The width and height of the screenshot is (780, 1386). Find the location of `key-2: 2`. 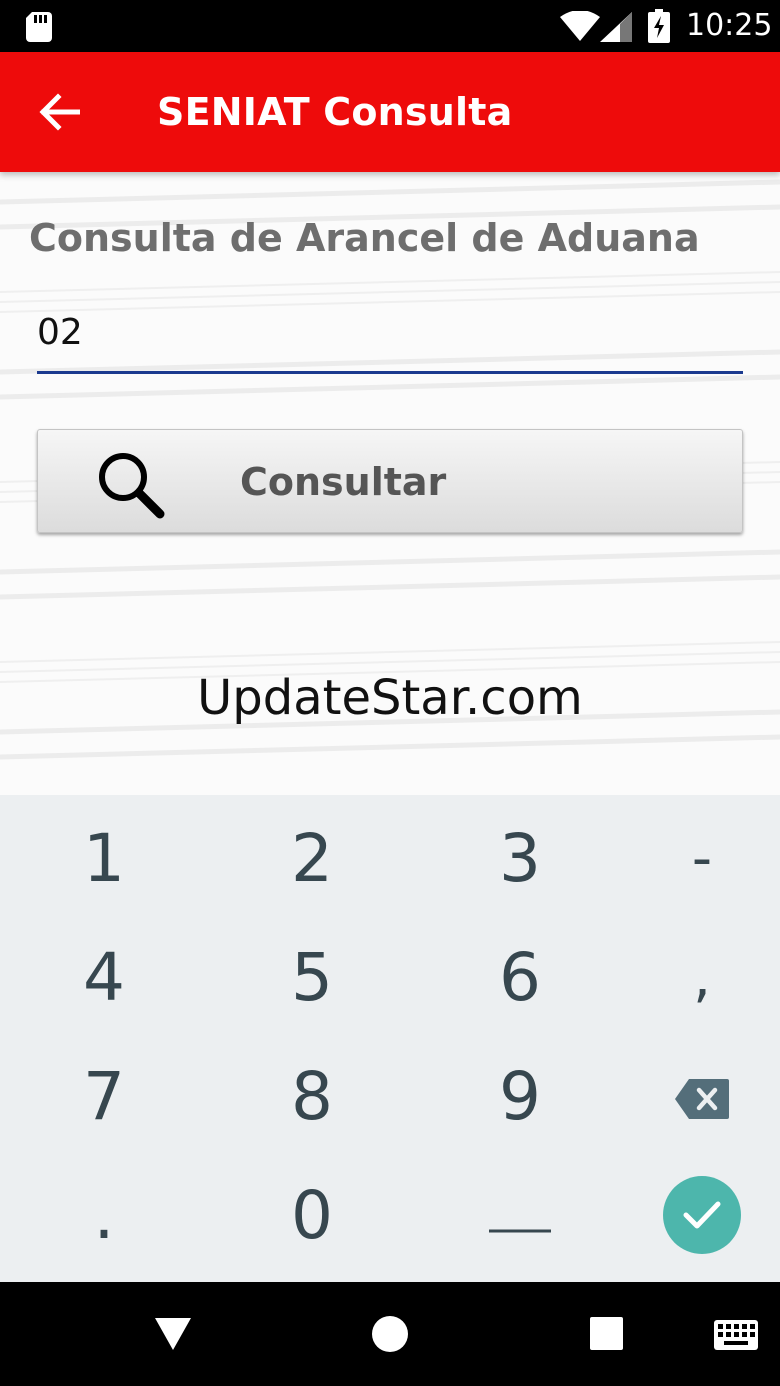

key-2: 2 is located at coordinates (312, 858).